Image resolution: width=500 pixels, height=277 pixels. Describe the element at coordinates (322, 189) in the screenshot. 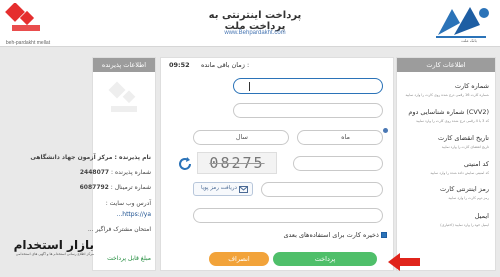

I see `dynamic-password-input` at that location.